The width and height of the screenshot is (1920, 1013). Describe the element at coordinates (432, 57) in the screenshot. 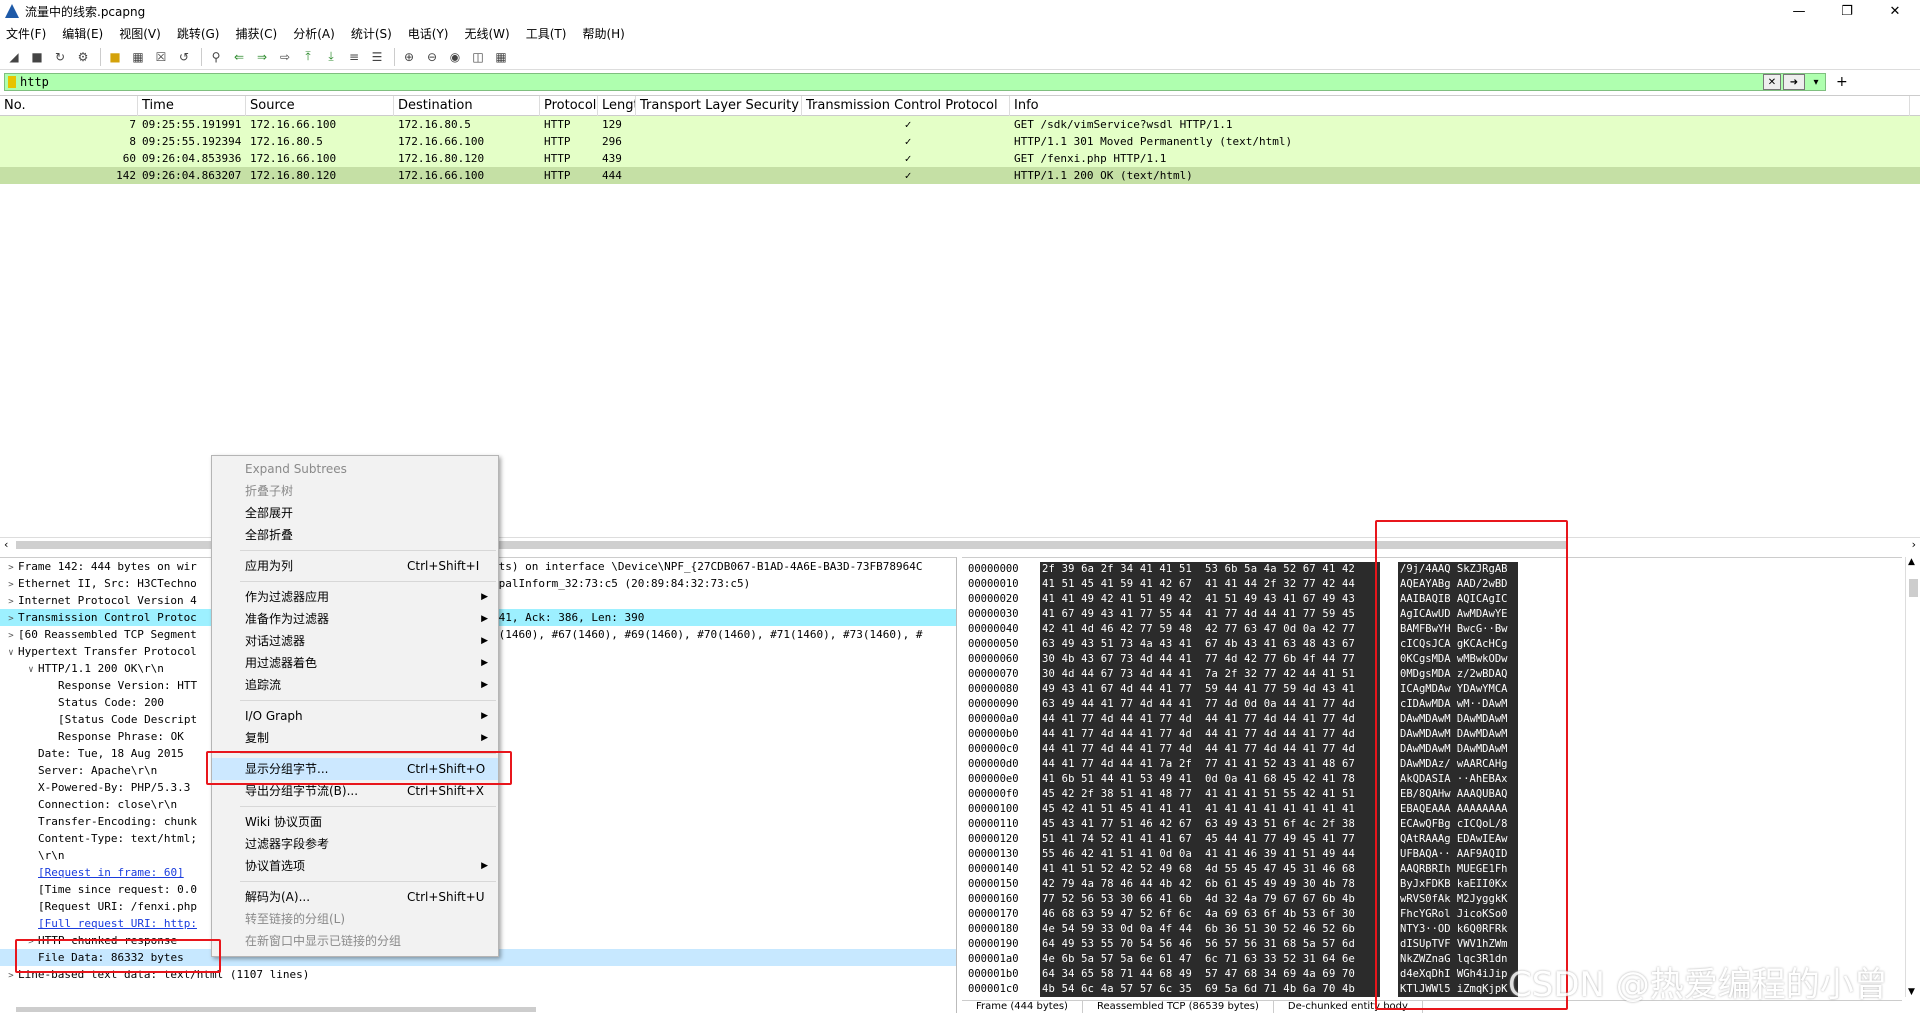

I see `zoom-out-icon: ⊖` at that location.